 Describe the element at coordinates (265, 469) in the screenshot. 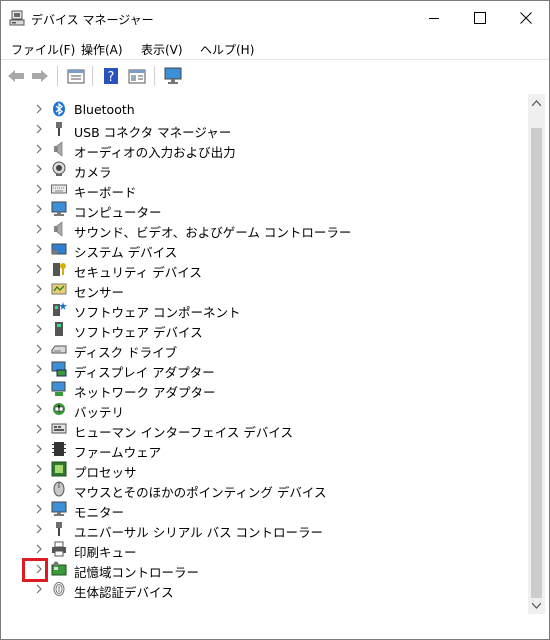

I see `tree-item-processors: プロセッサ` at that location.